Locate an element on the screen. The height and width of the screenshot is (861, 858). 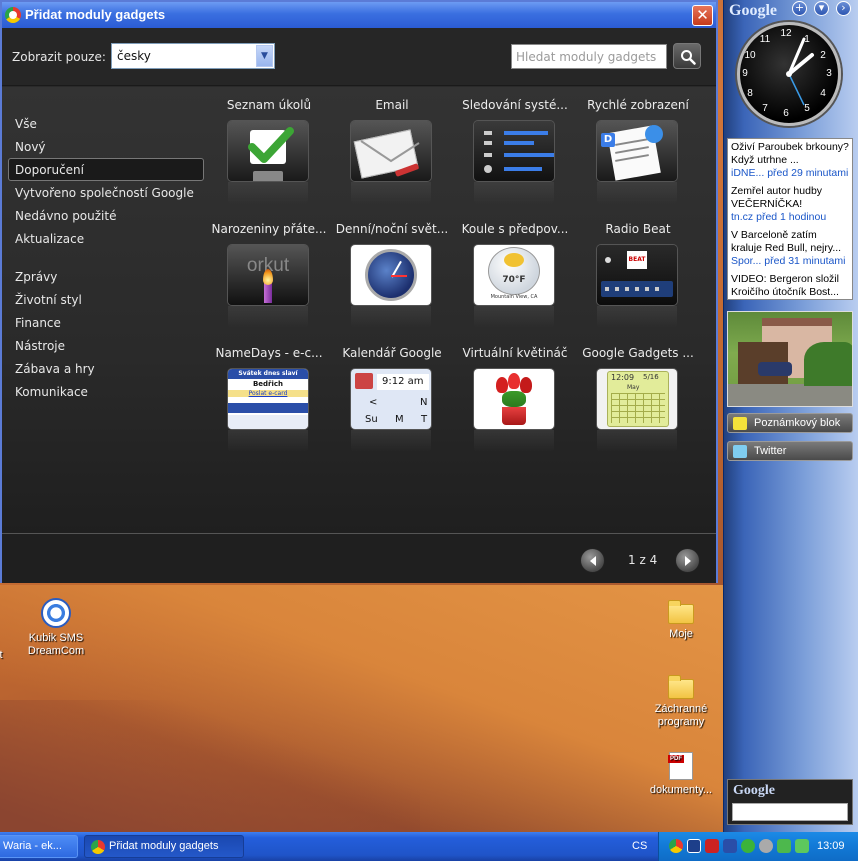
radio-player-icon: BEAT is located at coordinates (637, 275).